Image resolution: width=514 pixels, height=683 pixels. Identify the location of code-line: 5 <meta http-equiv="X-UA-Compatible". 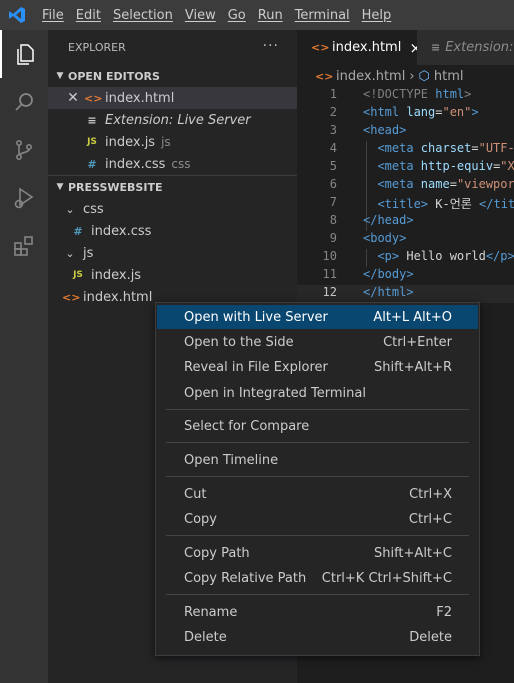
(405, 168).